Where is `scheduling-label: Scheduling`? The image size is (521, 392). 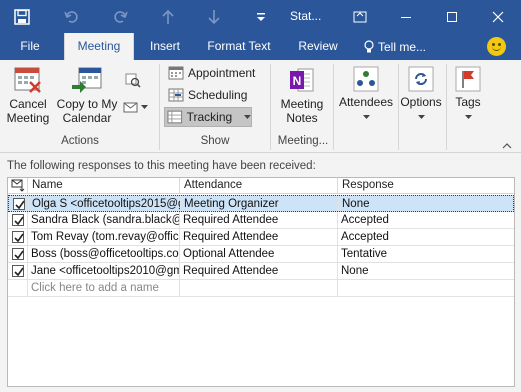
scheduling-label: Scheduling is located at coordinates (218, 95).